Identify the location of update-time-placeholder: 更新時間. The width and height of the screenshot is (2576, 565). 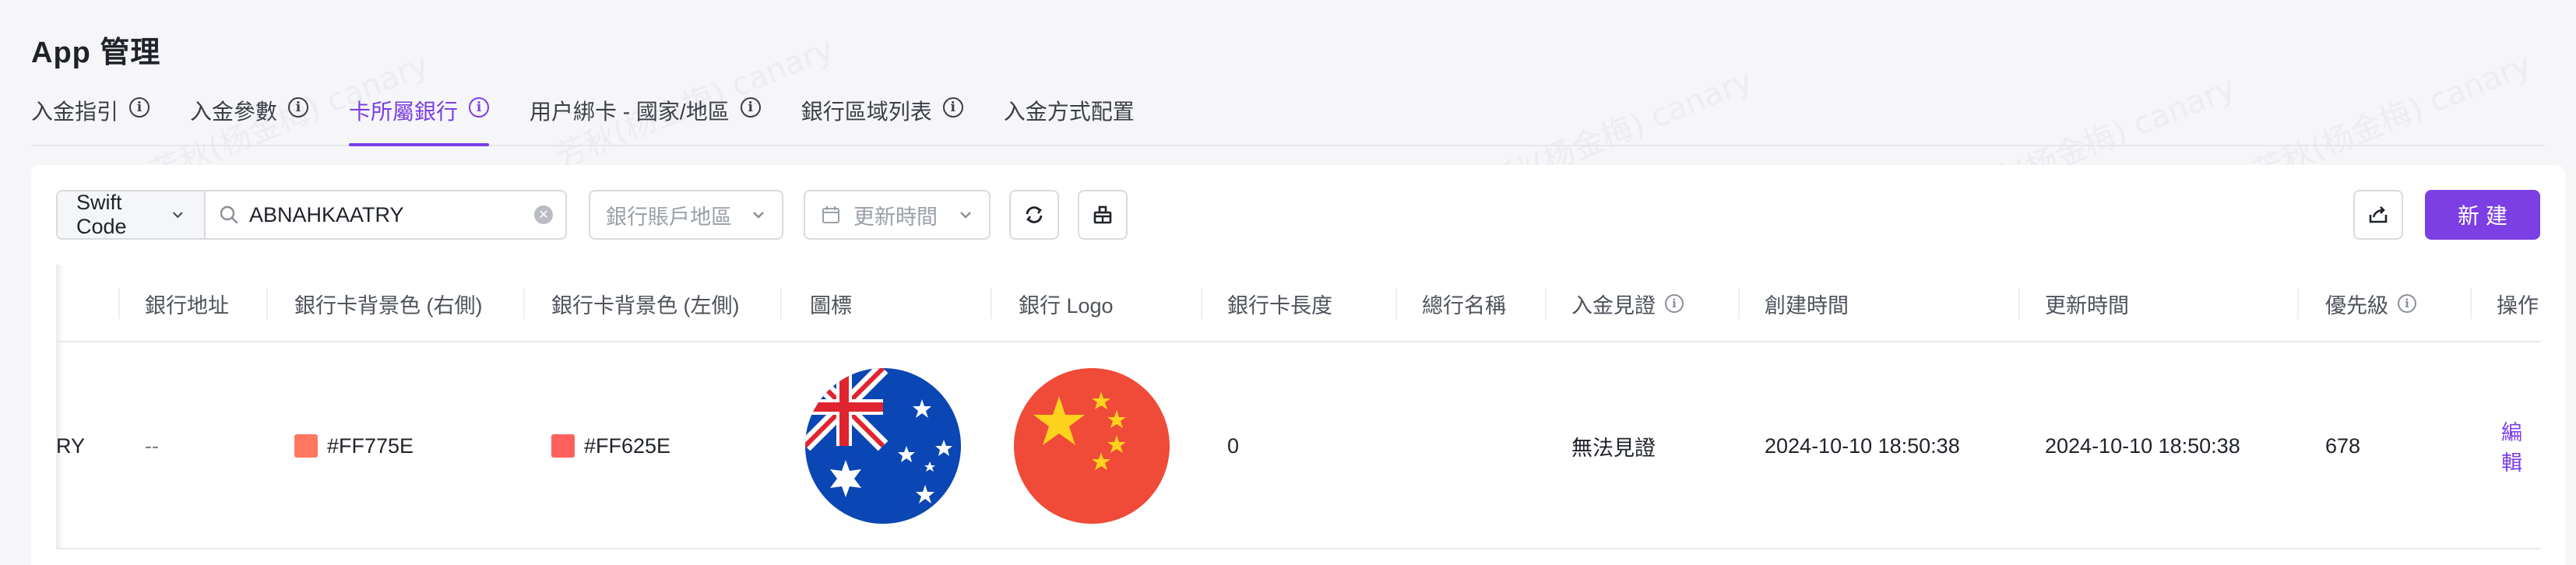
(895, 217).